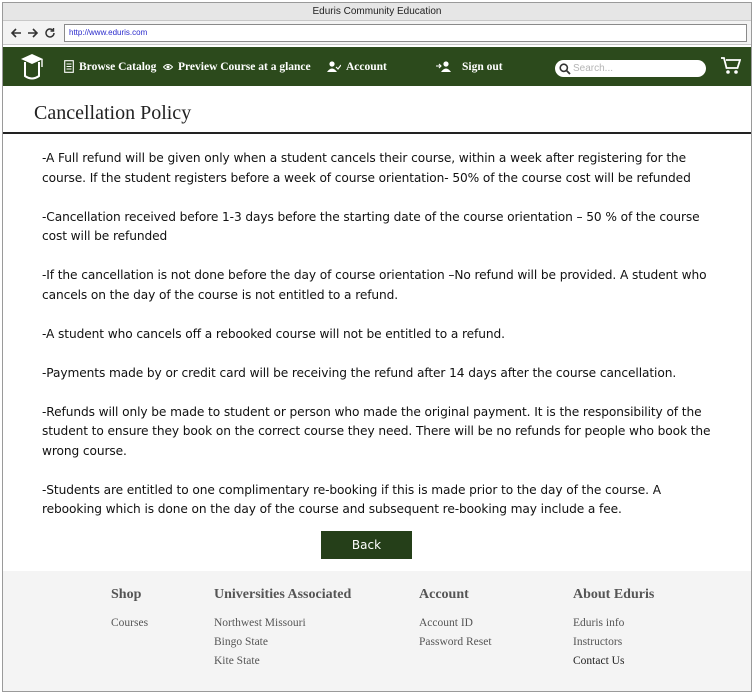 Image resolution: width=754 pixels, height=694 pixels. I want to click on footer-link-instructors: Instructors, so click(613, 642).